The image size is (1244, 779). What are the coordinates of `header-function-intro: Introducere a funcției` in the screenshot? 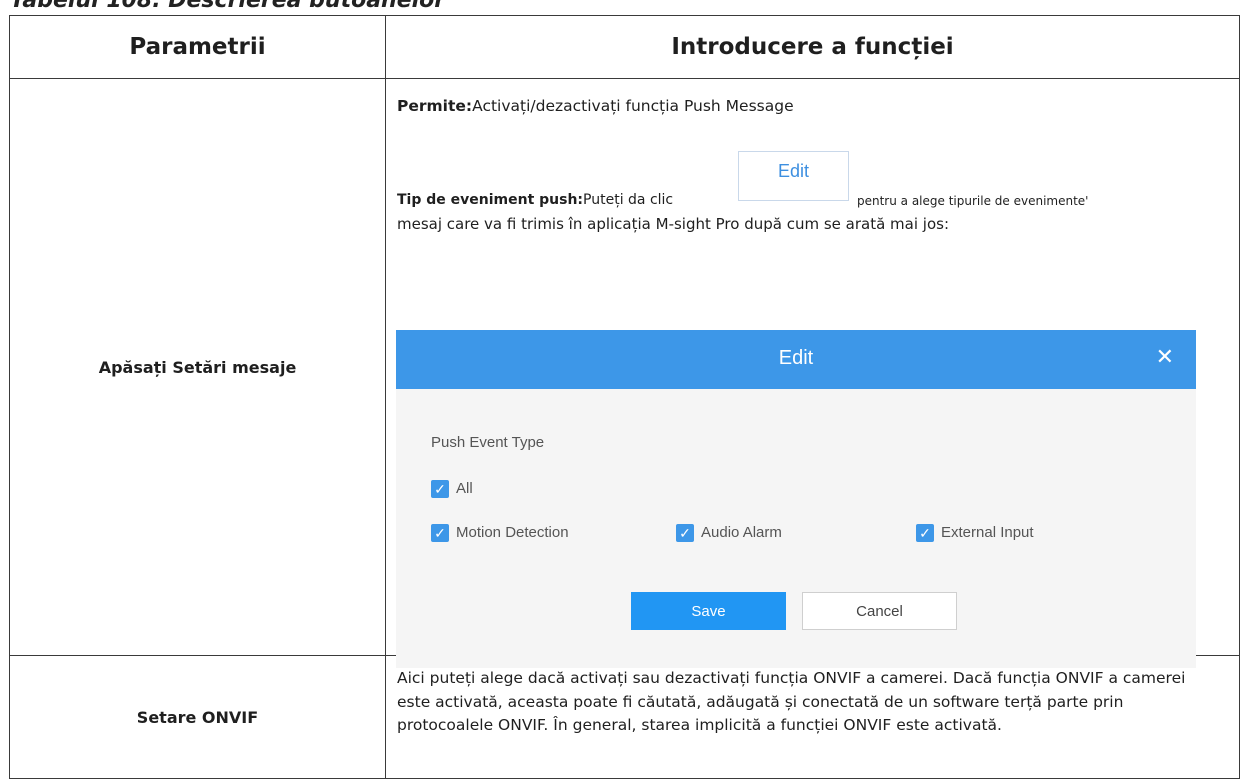 It's located at (812, 47).